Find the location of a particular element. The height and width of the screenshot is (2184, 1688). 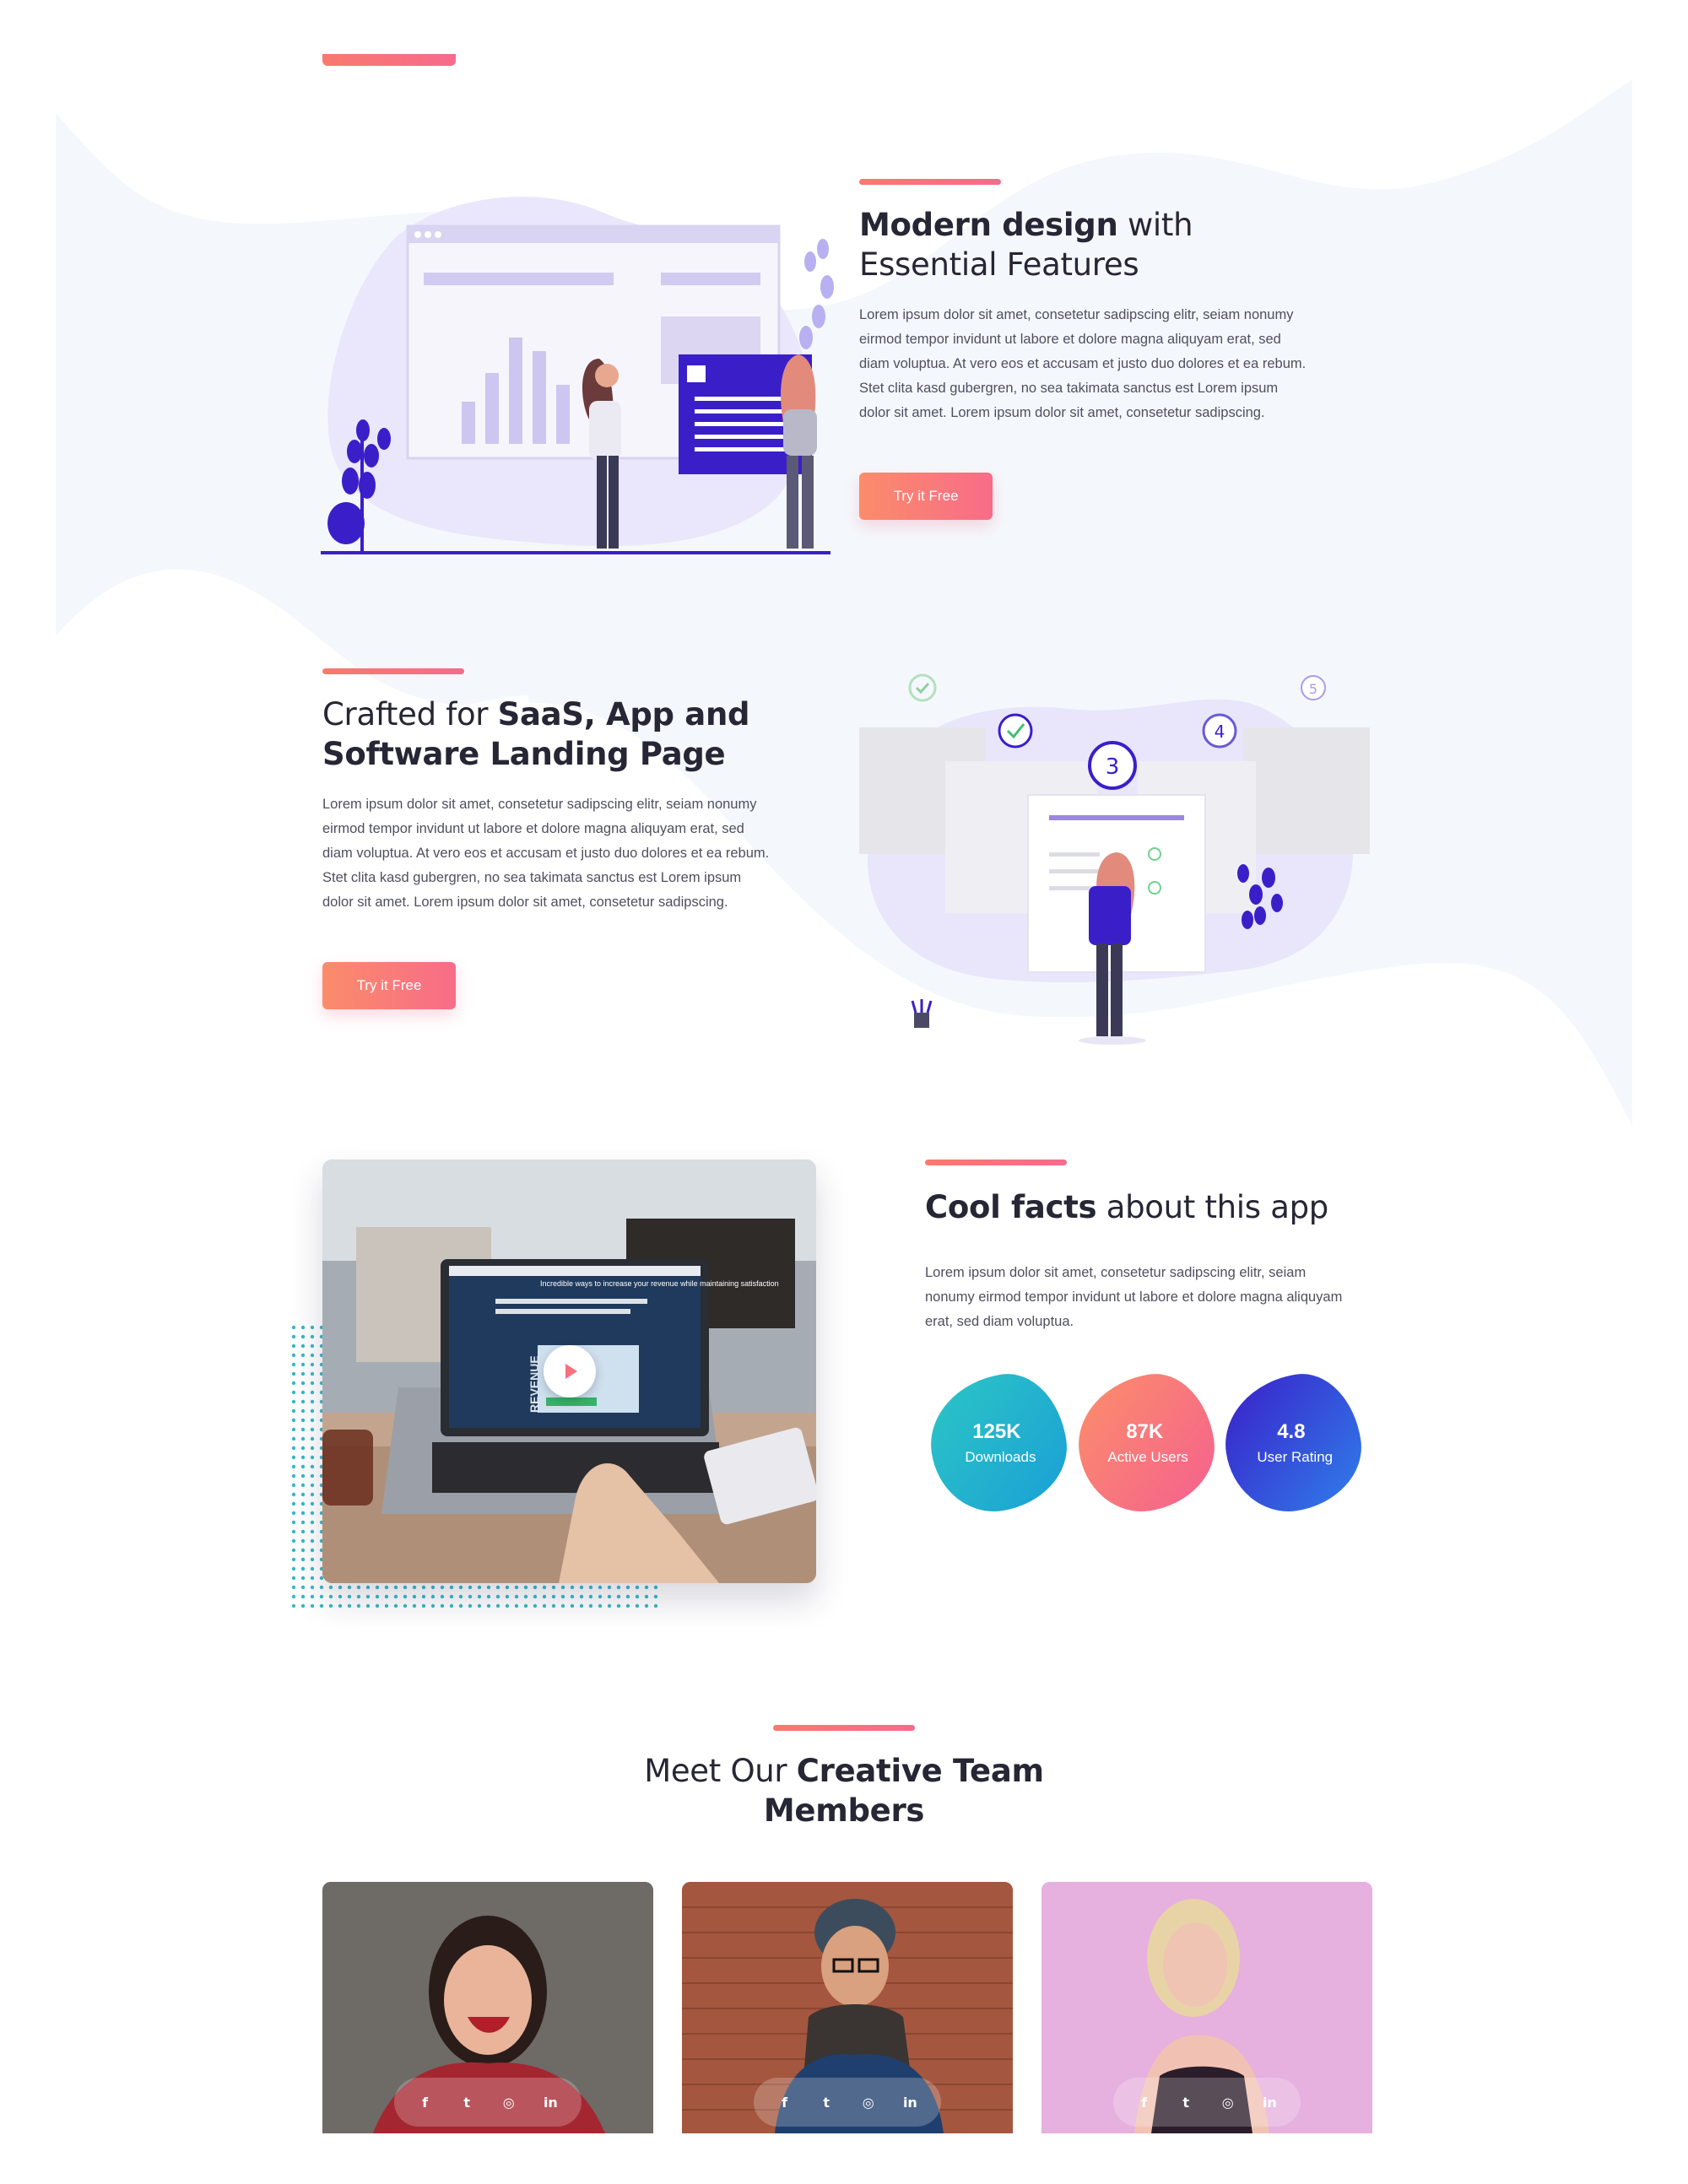

fact-value: 125K is located at coordinates (997, 1432).